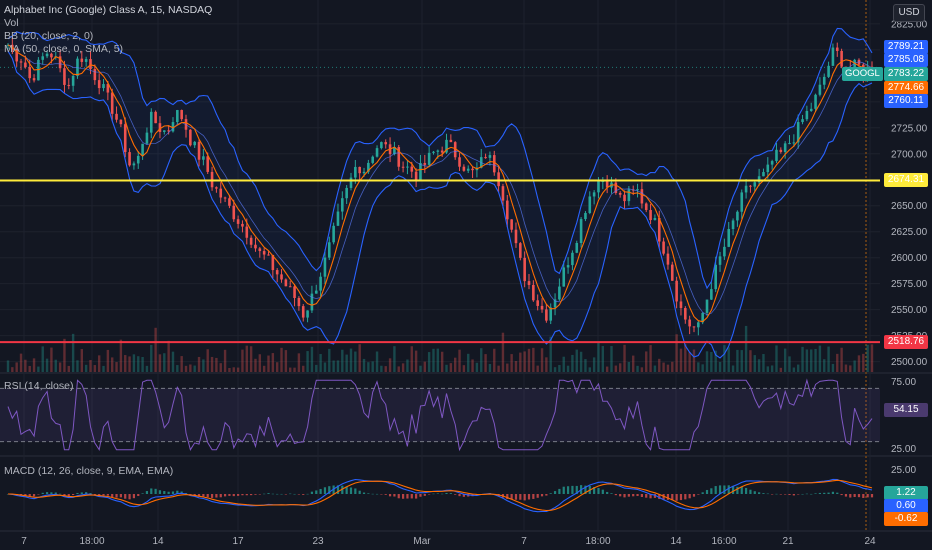 The width and height of the screenshot is (932, 550). What do you see at coordinates (88, 471) in the screenshot?
I see `macd-legend: MACD (12, 26, close, 9, EMA, EMA)` at bounding box center [88, 471].